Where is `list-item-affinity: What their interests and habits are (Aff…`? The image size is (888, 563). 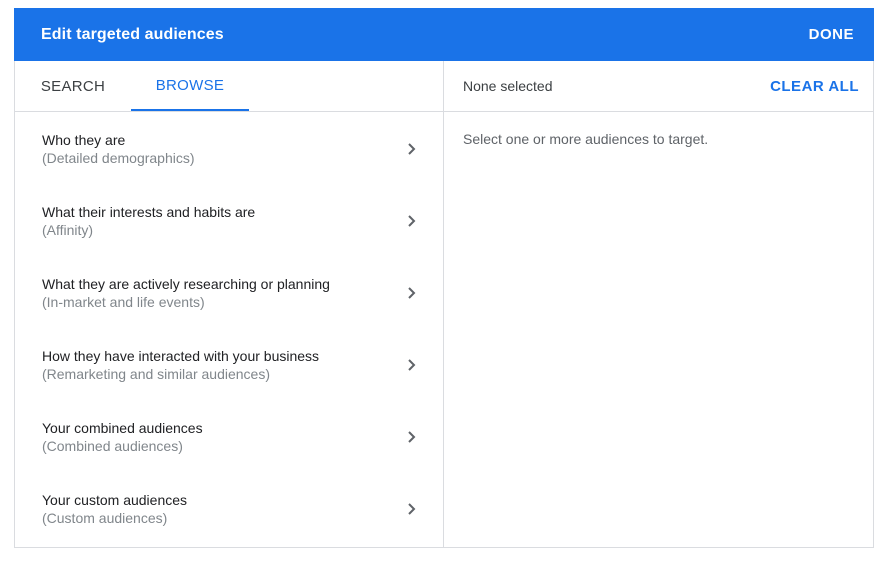
list-item-affinity: What their interests and habits are (Aff… is located at coordinates (229, 226).